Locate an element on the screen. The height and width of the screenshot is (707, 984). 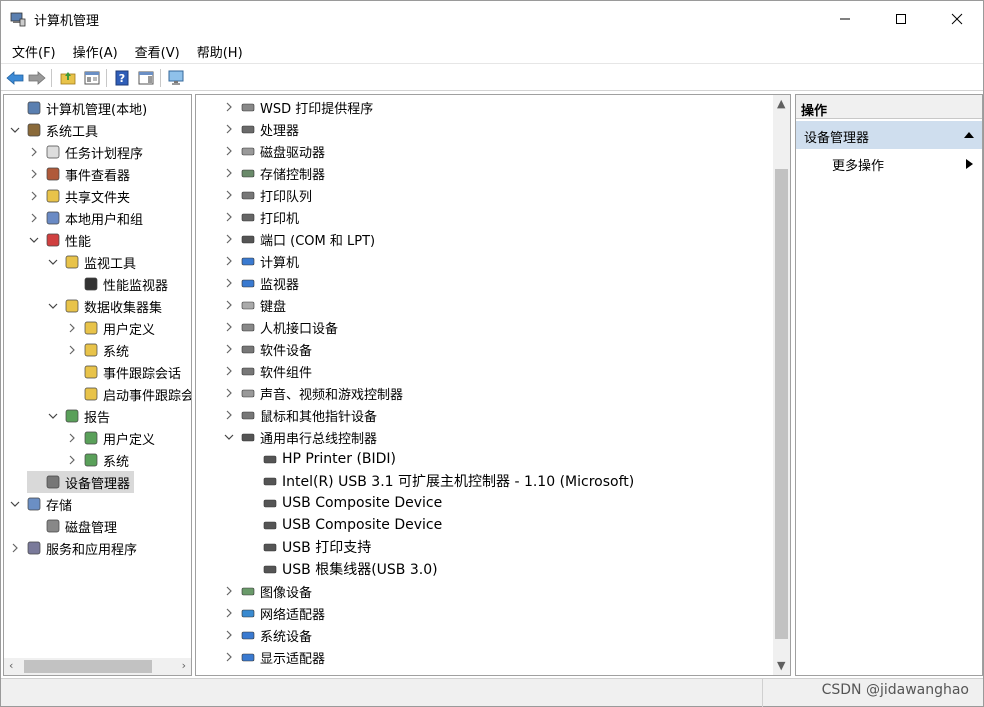
left-horizontal-scrollbar: ‹ › is located at coordinates (97, 666).